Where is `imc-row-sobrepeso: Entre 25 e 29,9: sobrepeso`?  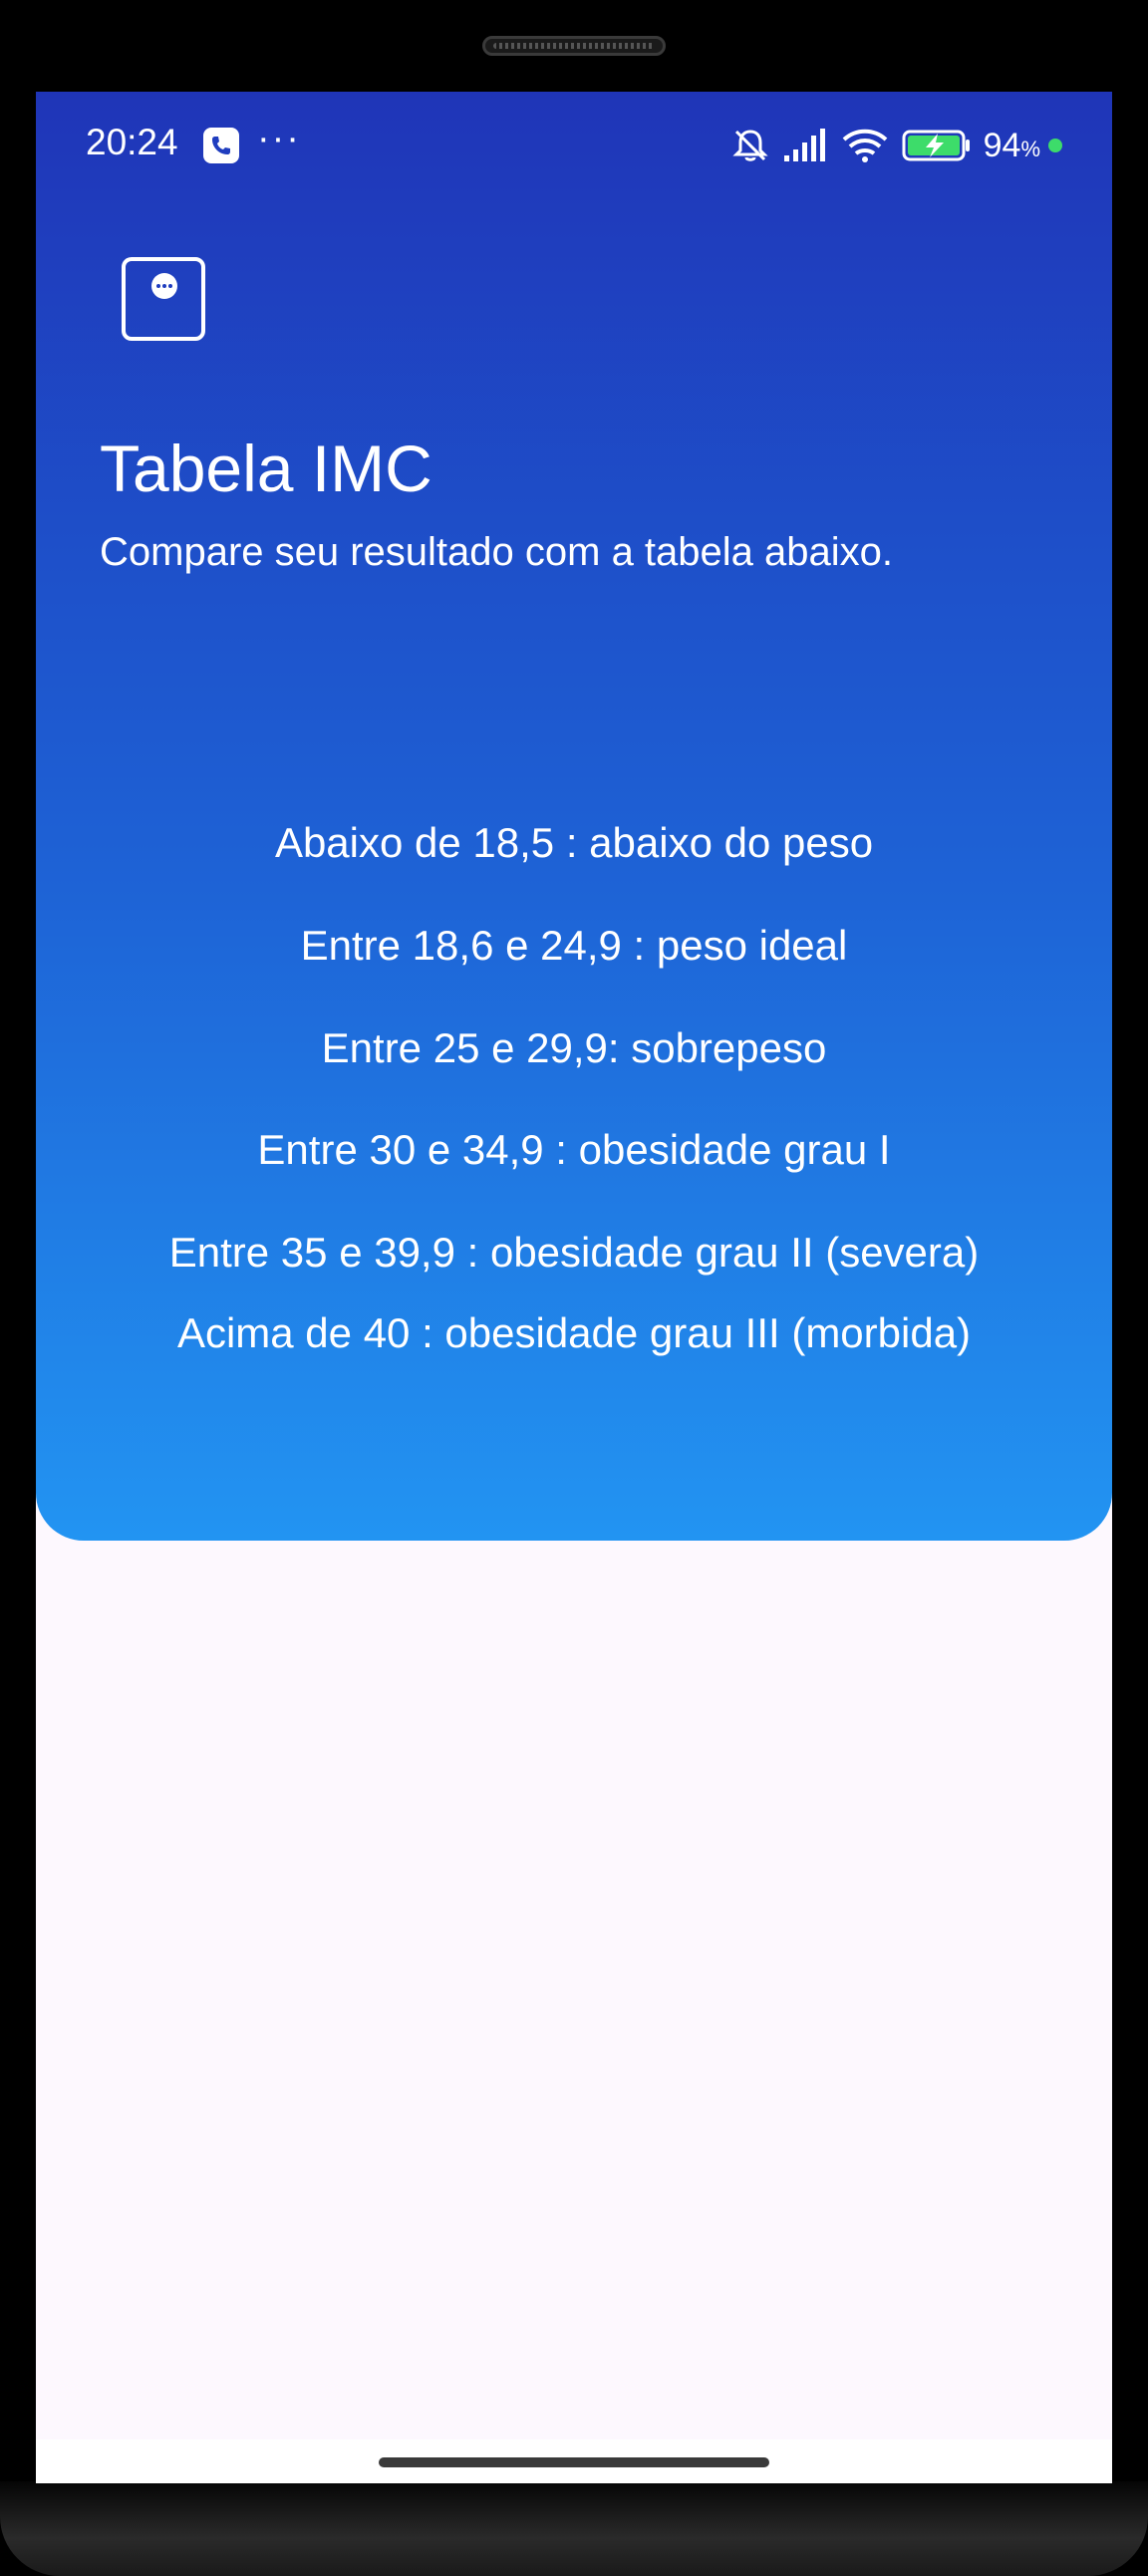 imc-row-sobrepeso: Entre 25 e 29,9: sobrepeso is located at coordinates (574, 1047).